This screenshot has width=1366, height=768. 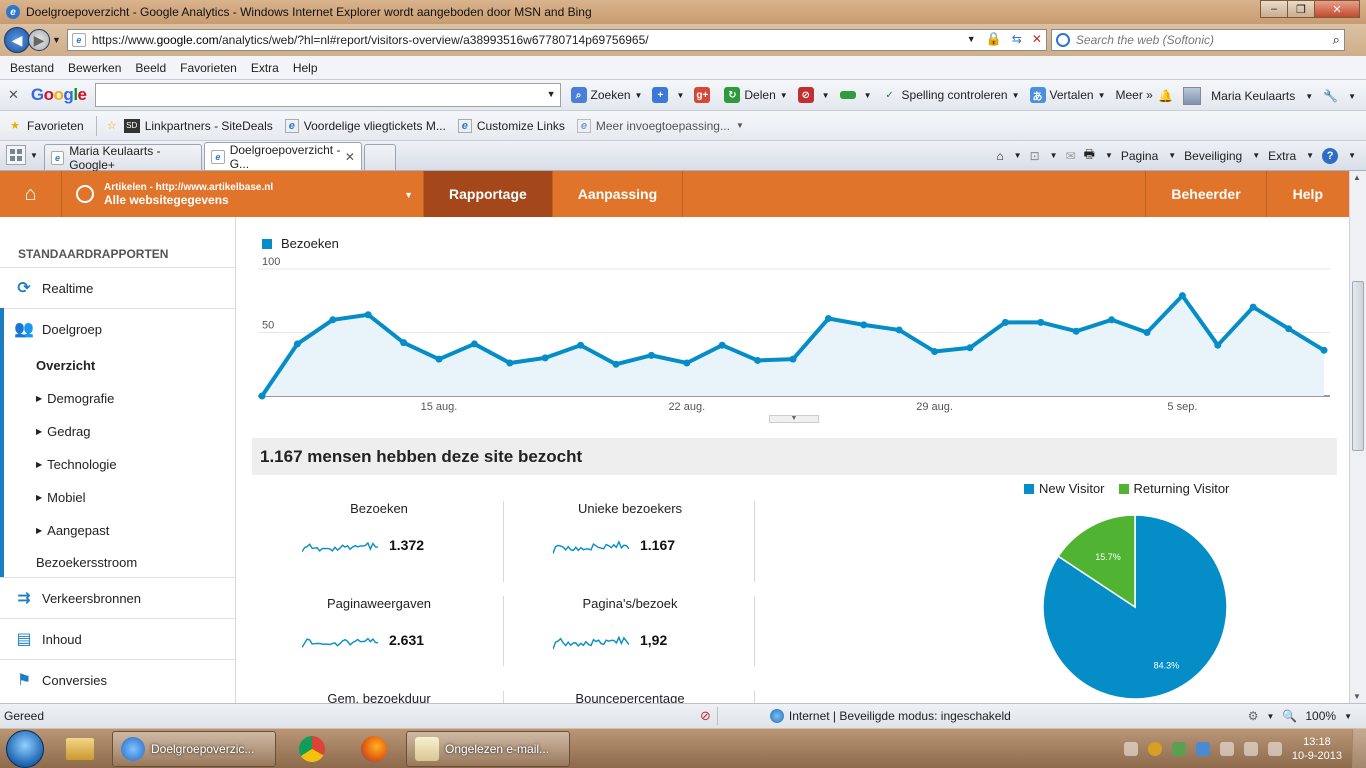 What do you see at coordinates (1330, 155) in the screenshot?
I see `help-icon: ?` at bounding box center [1330, 155].